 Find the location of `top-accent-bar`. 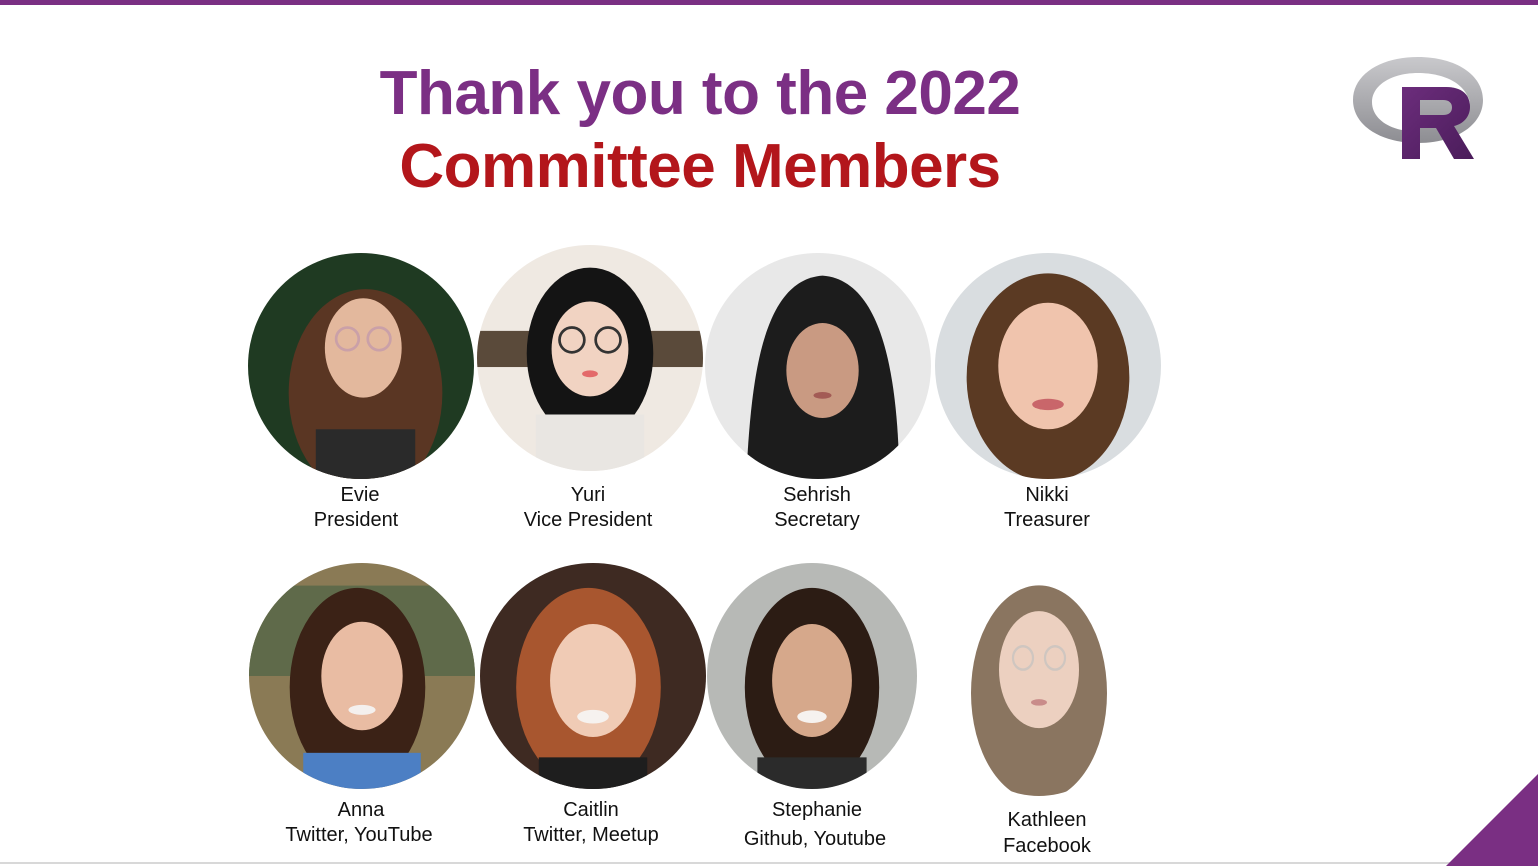

top-accent-bar is located at coordinates (769, 2).